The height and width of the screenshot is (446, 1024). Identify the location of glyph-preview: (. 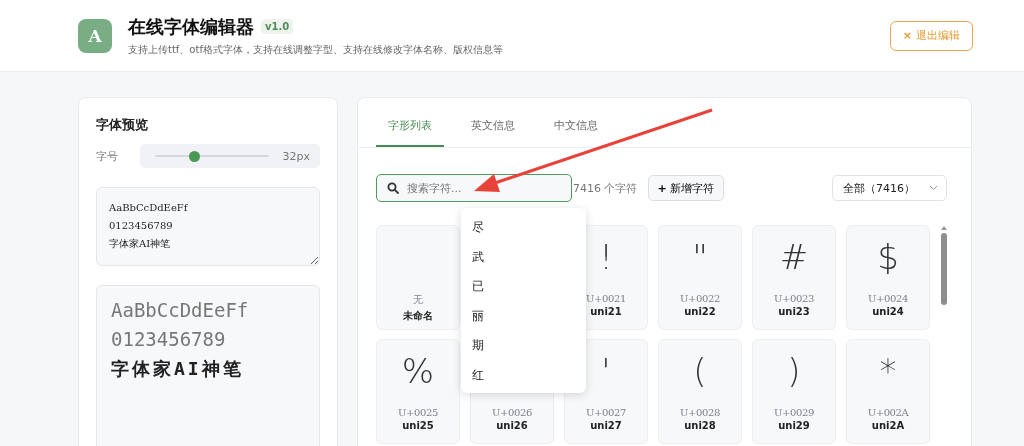
(700, 371).